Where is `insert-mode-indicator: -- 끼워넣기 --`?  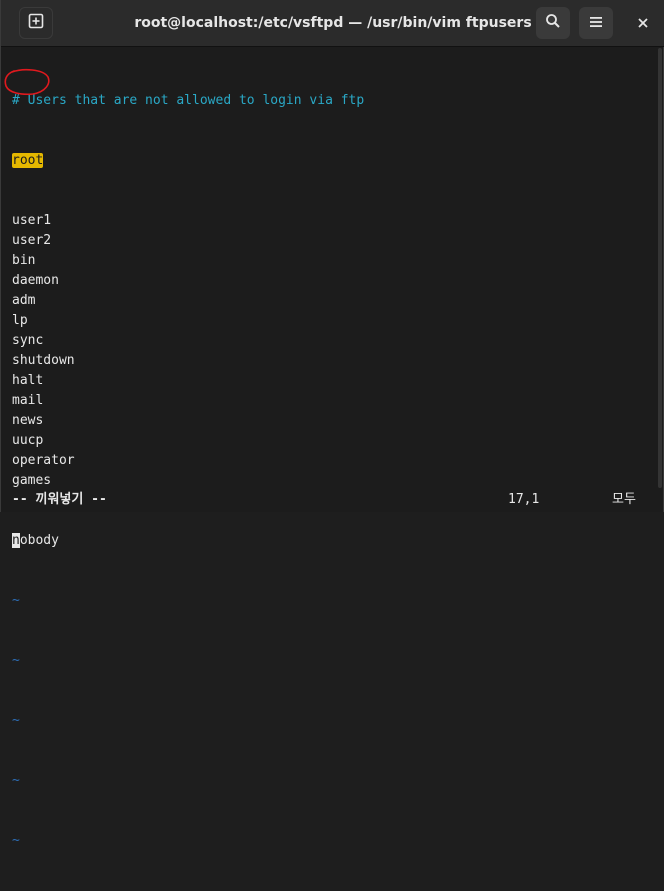
insert-mode-indicator: -- 끼워넣기 -- is located at coordinates (59, 499).